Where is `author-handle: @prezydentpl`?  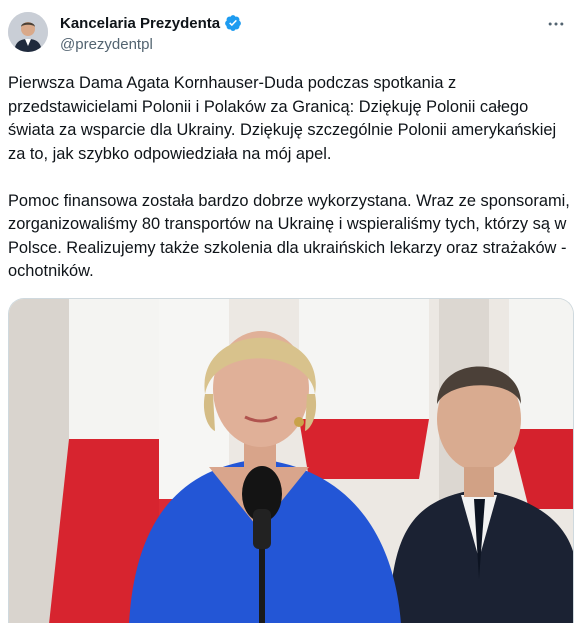
author-handle: @prezydentpl is located at coordinates (151, 45).